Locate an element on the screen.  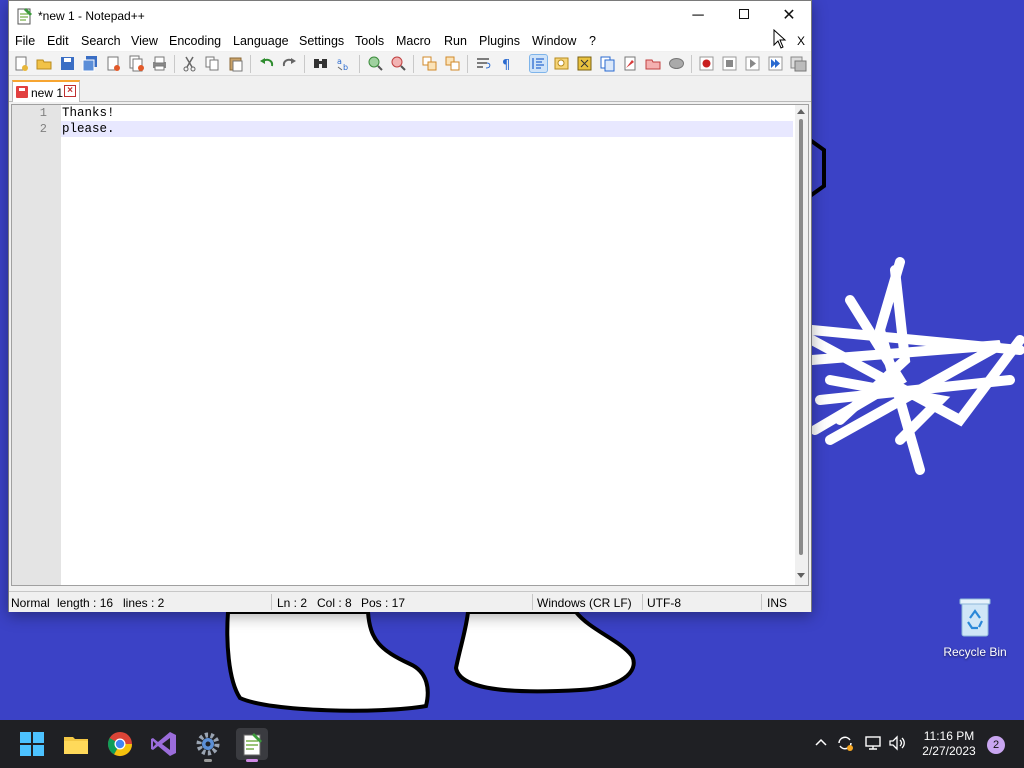
tab-new-1: new 1 × is located at coordinates (46, 91).